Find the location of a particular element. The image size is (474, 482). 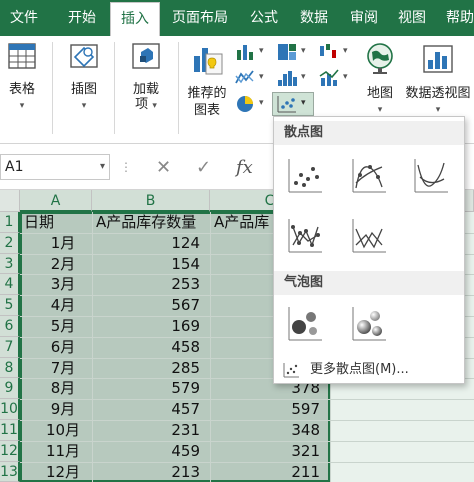

data-cell: 4月 is located at coordinates (56, 305).